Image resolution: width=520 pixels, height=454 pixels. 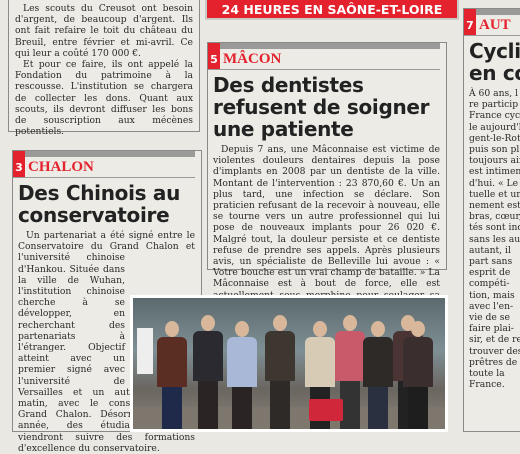 I want to click on text-line: re particip, so click(x=494, y=105).